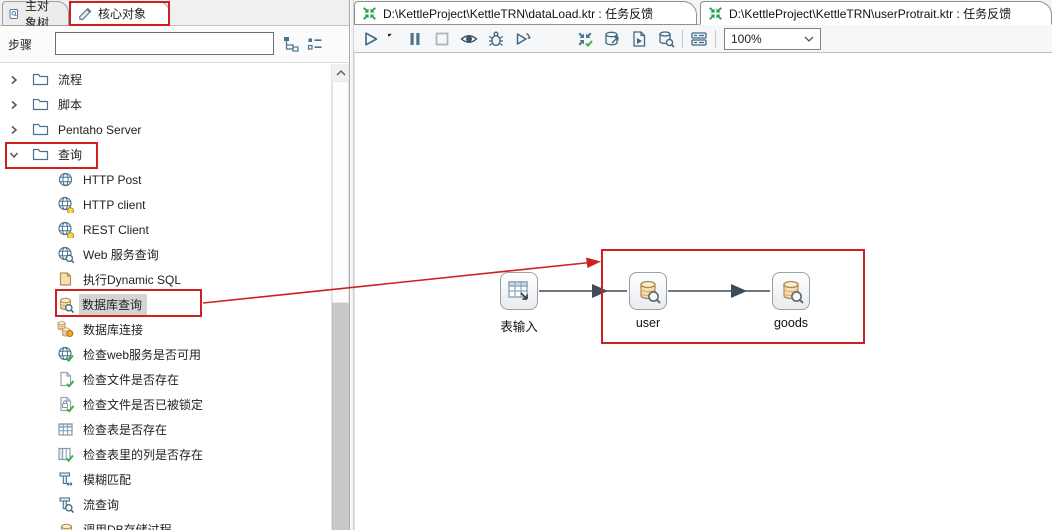  I want to click on tree-item-check-webservice: 检查web服务是否可用, so click(174, 354).